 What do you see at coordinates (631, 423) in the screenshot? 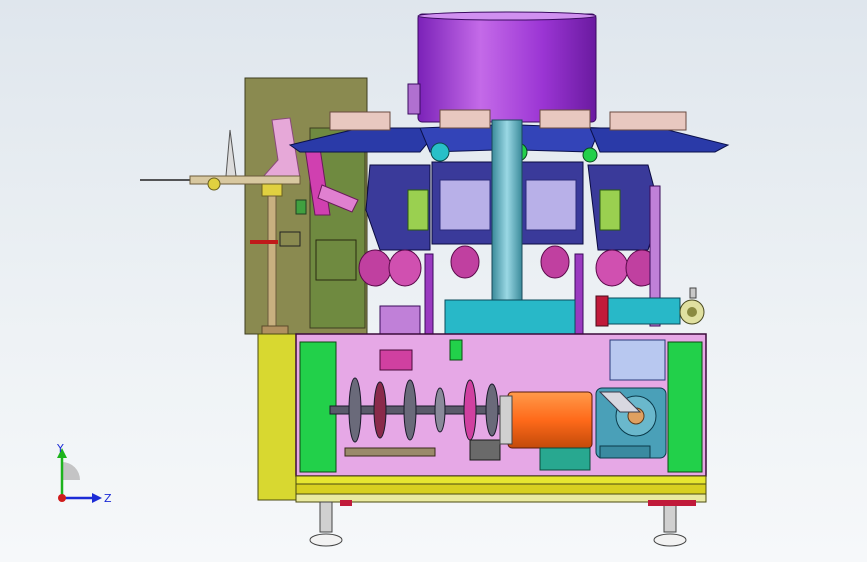
I see `gearbox` at bounding box center [631, 423].